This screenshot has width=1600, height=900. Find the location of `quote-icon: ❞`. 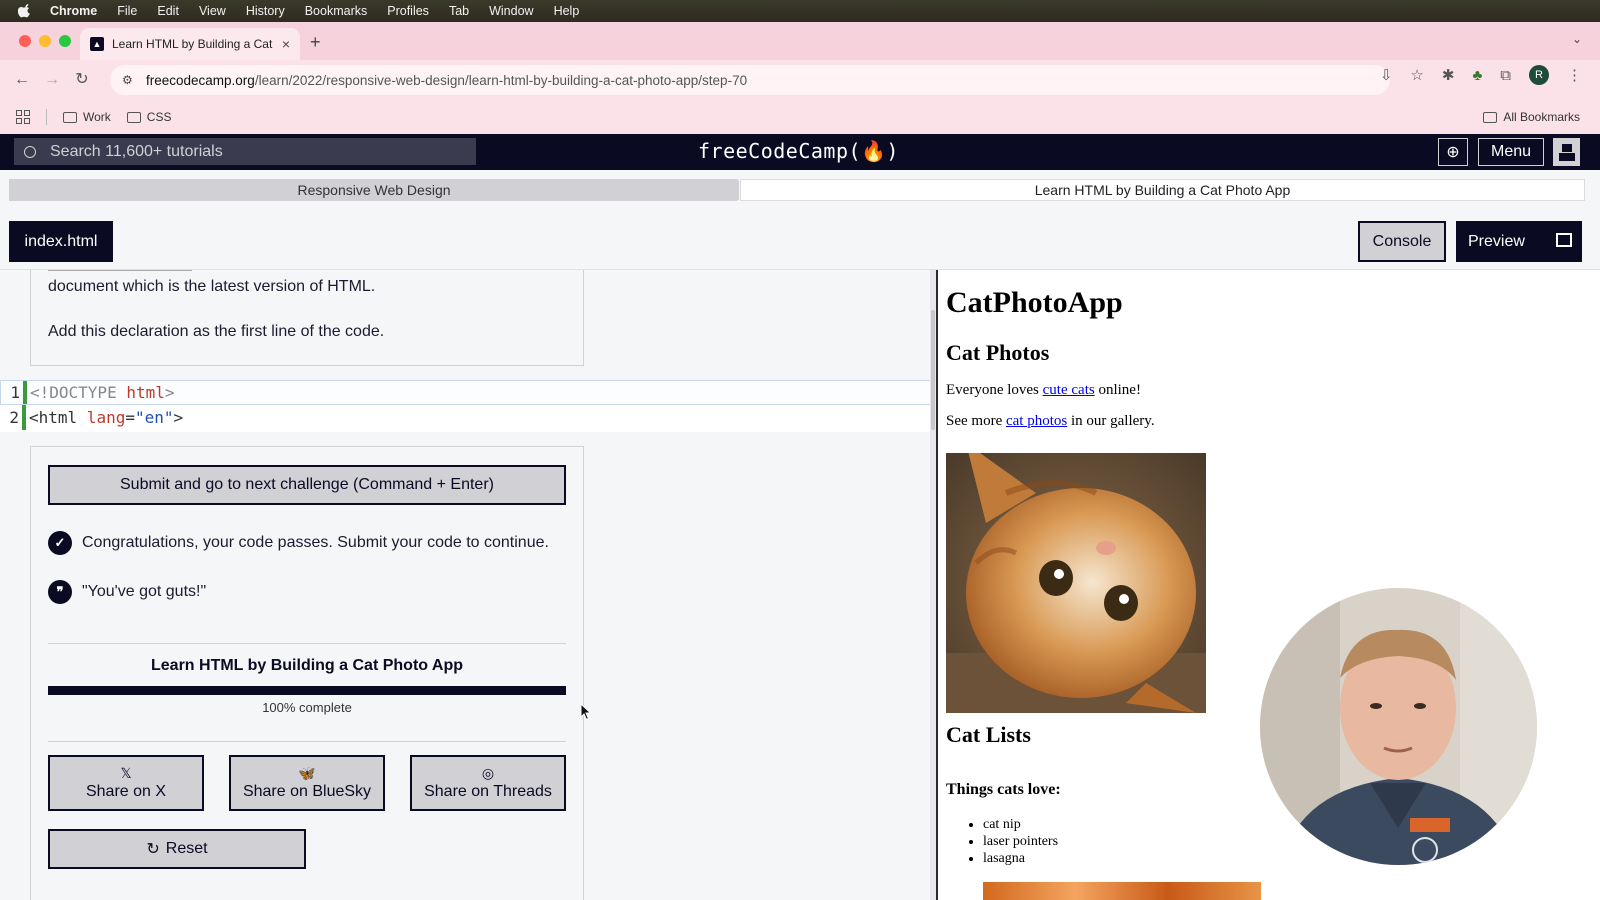

quote-icon: ❞ is located at coordinates (60, 592).